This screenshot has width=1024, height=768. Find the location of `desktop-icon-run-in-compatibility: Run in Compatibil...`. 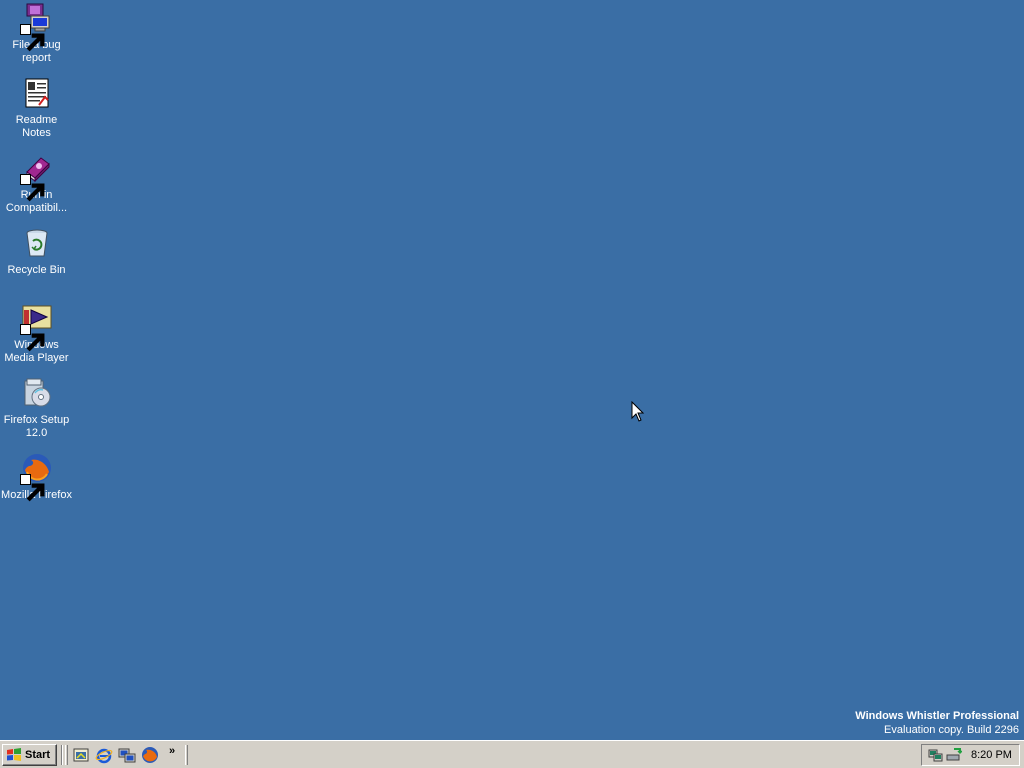

desktop-icon-run-in-compatibility: Run in Compatibil... is located at coordinates (36, 185).